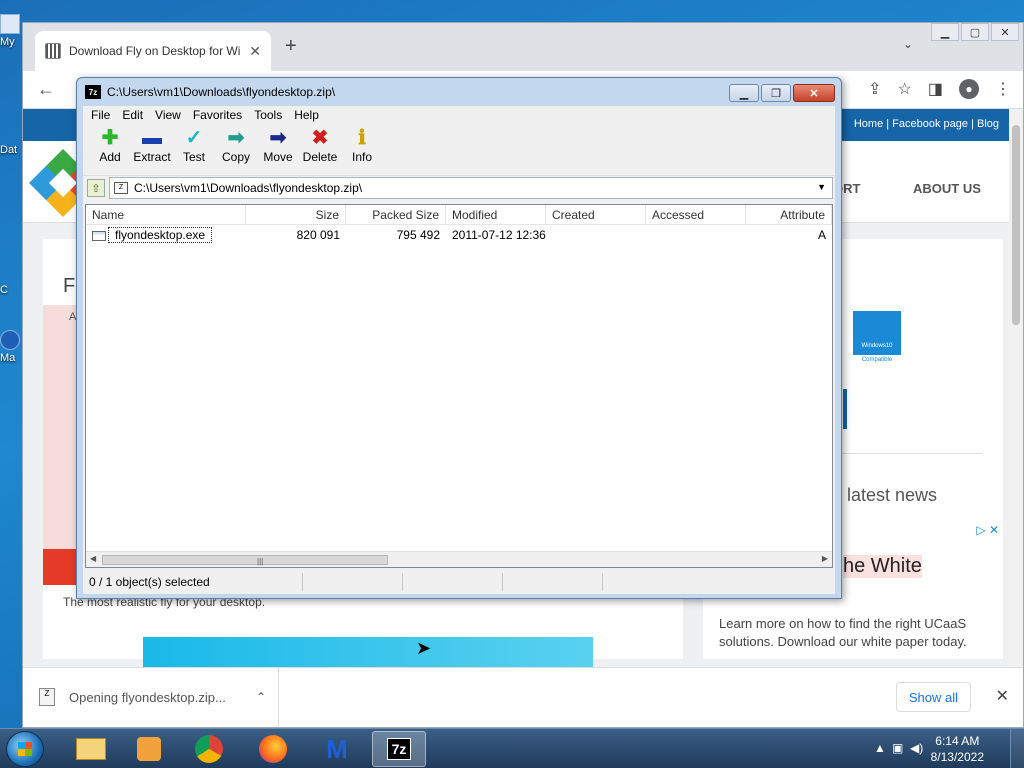 Image resolution: width=1024 pixels, height=768 pixels. I want to click on column-name: Name, so click(166, 214).